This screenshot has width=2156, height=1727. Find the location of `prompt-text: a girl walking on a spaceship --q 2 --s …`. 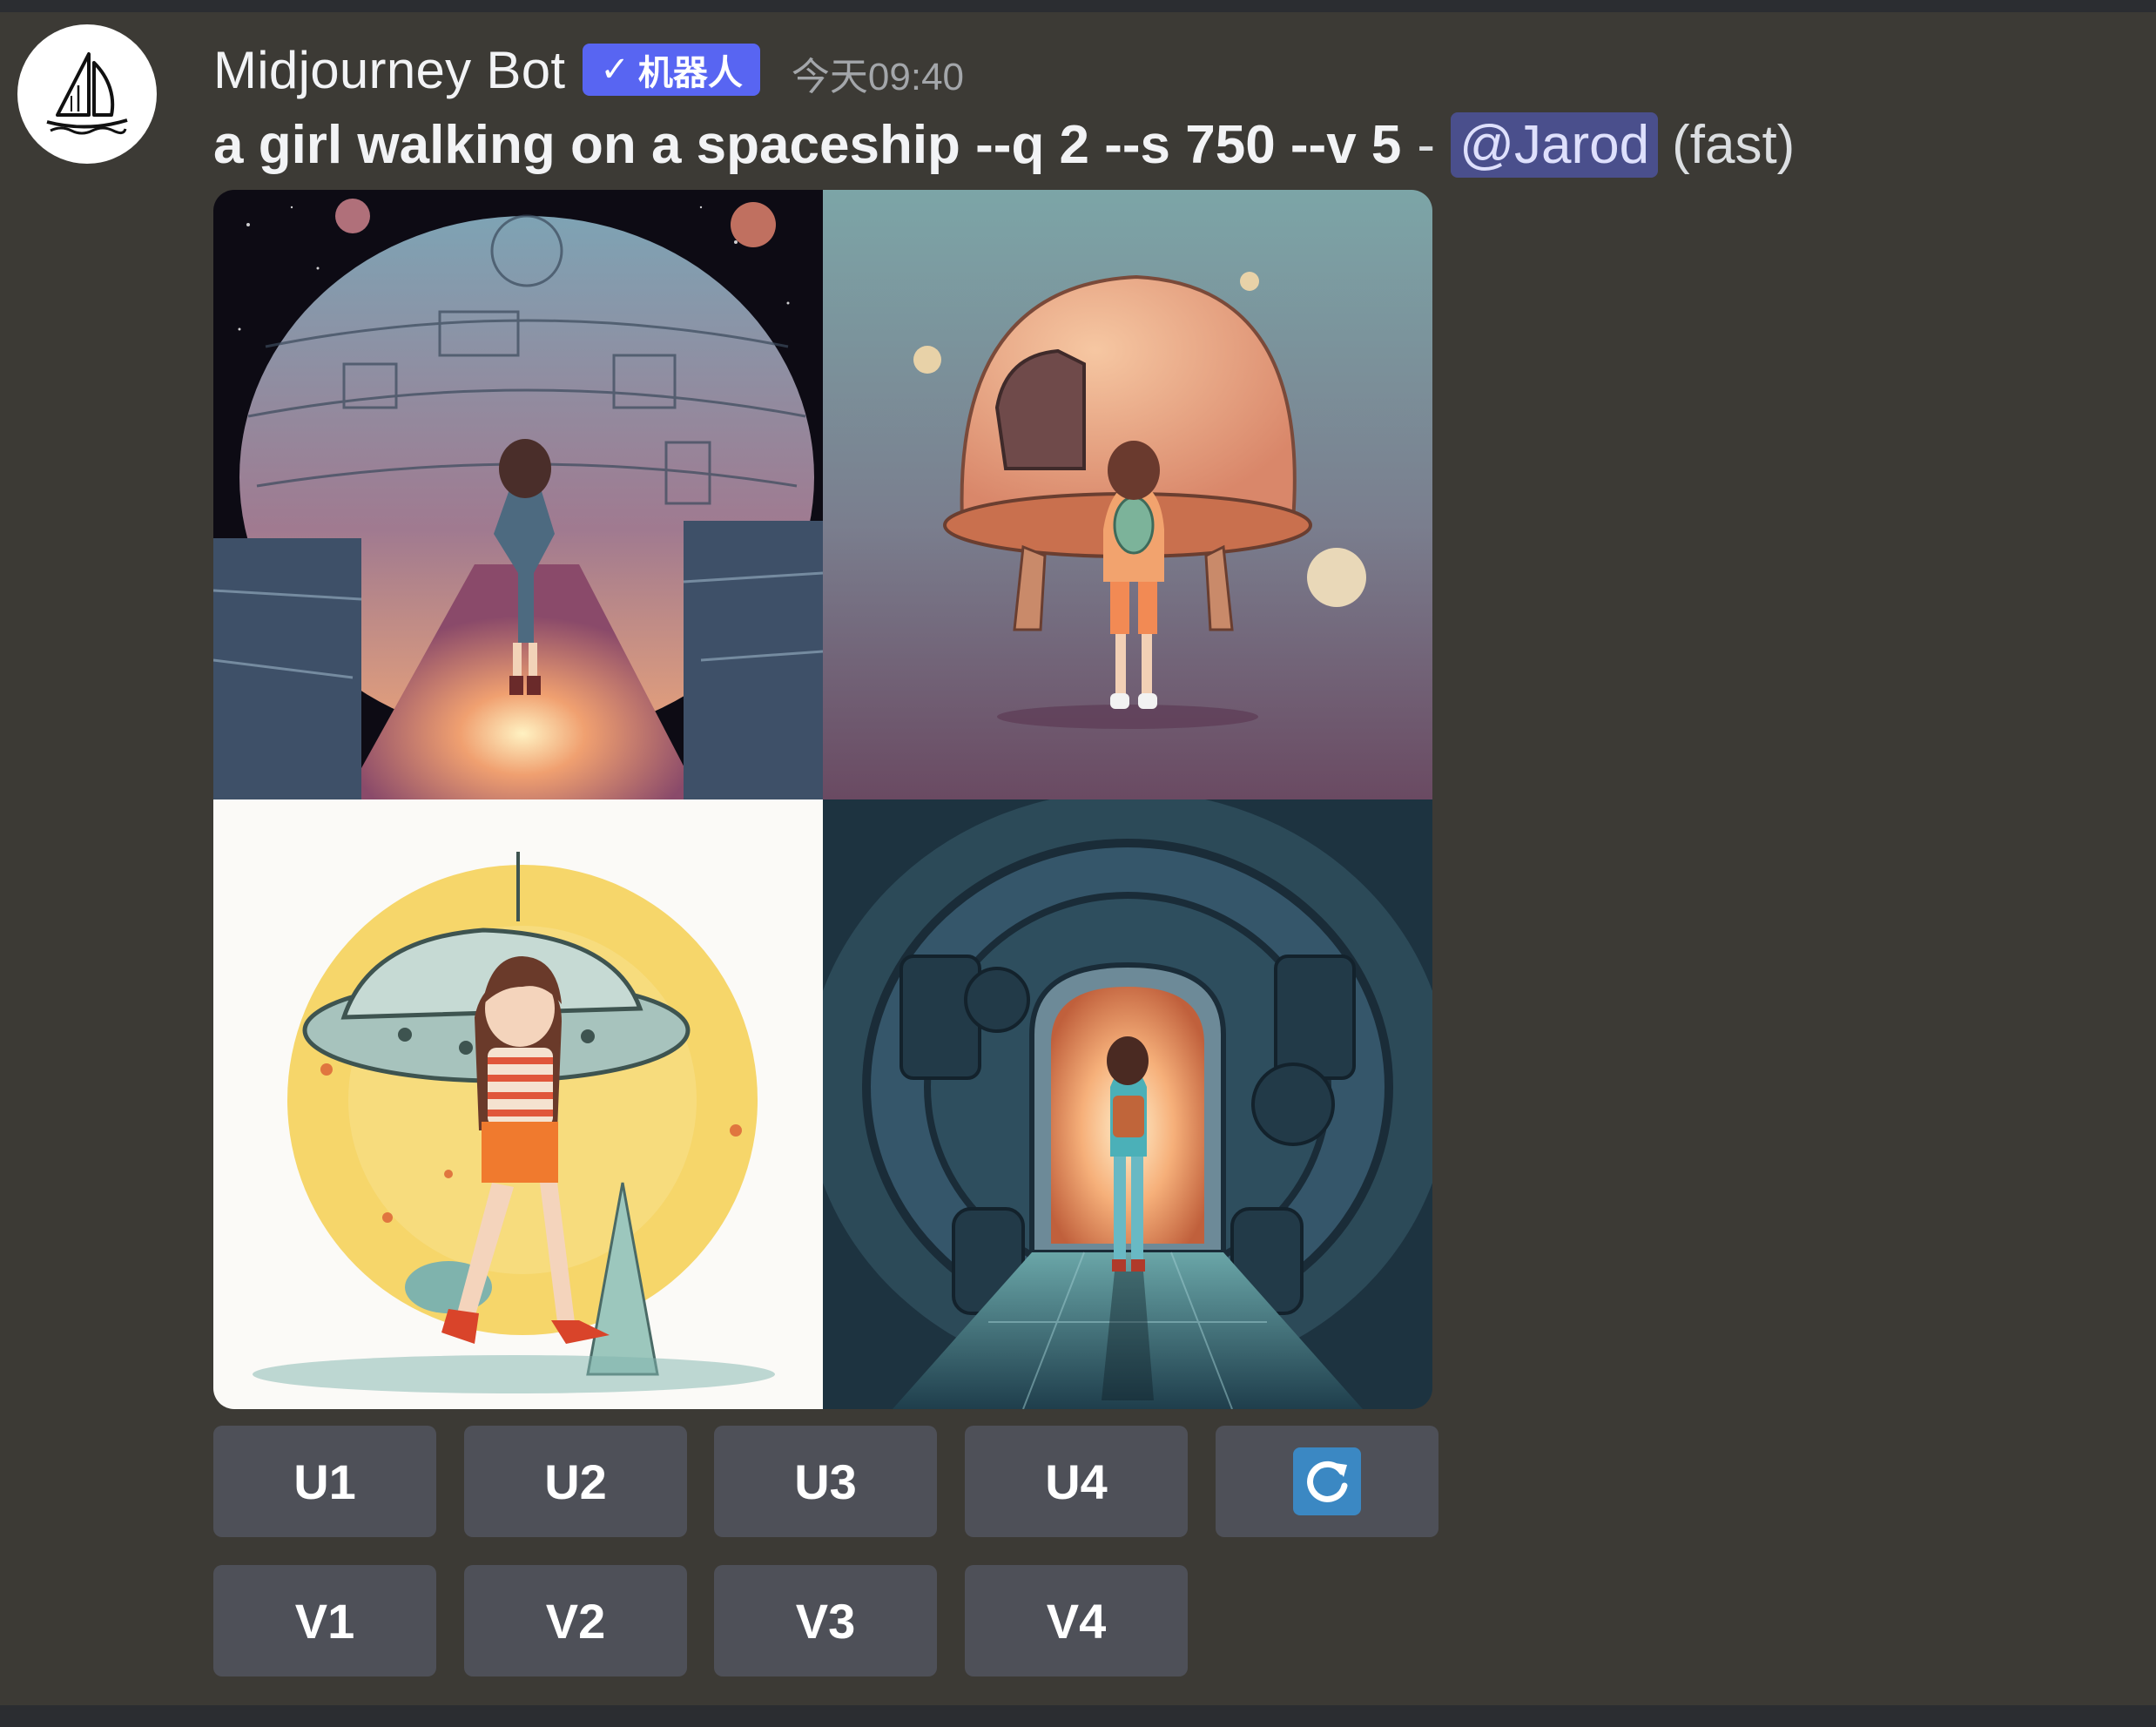

prompt-text: a girl walking on a spaceship --q 2 --s … is located at coordinates (807, 144).